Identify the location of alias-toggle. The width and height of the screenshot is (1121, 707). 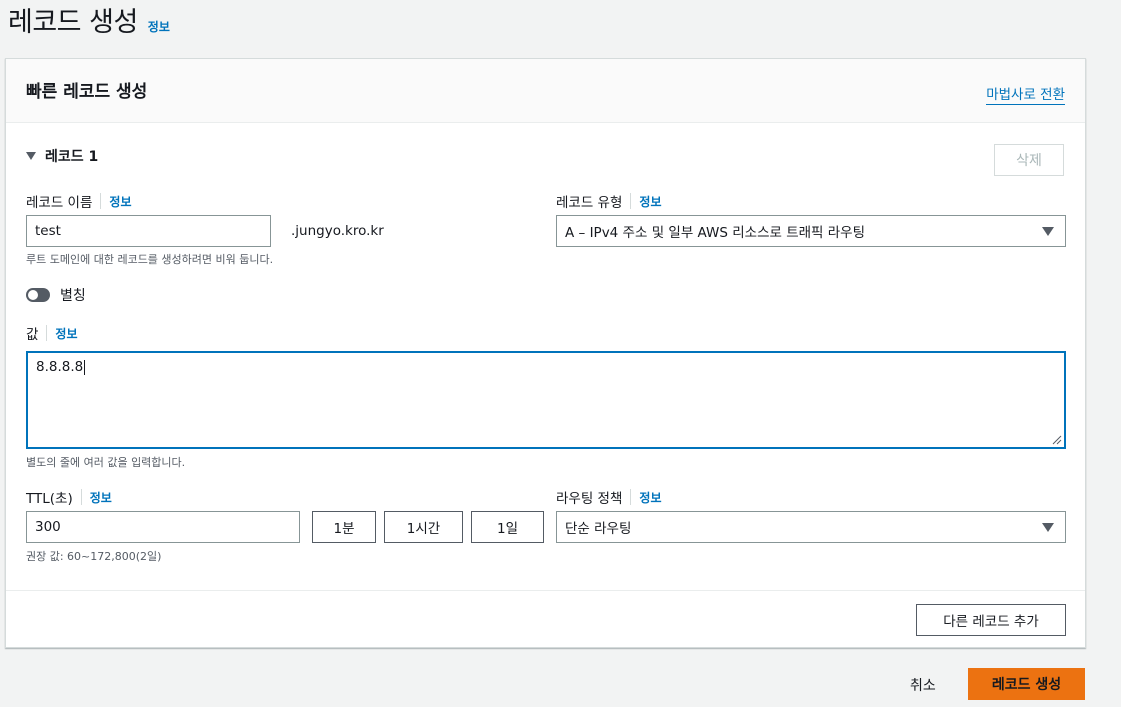
(38, 295).